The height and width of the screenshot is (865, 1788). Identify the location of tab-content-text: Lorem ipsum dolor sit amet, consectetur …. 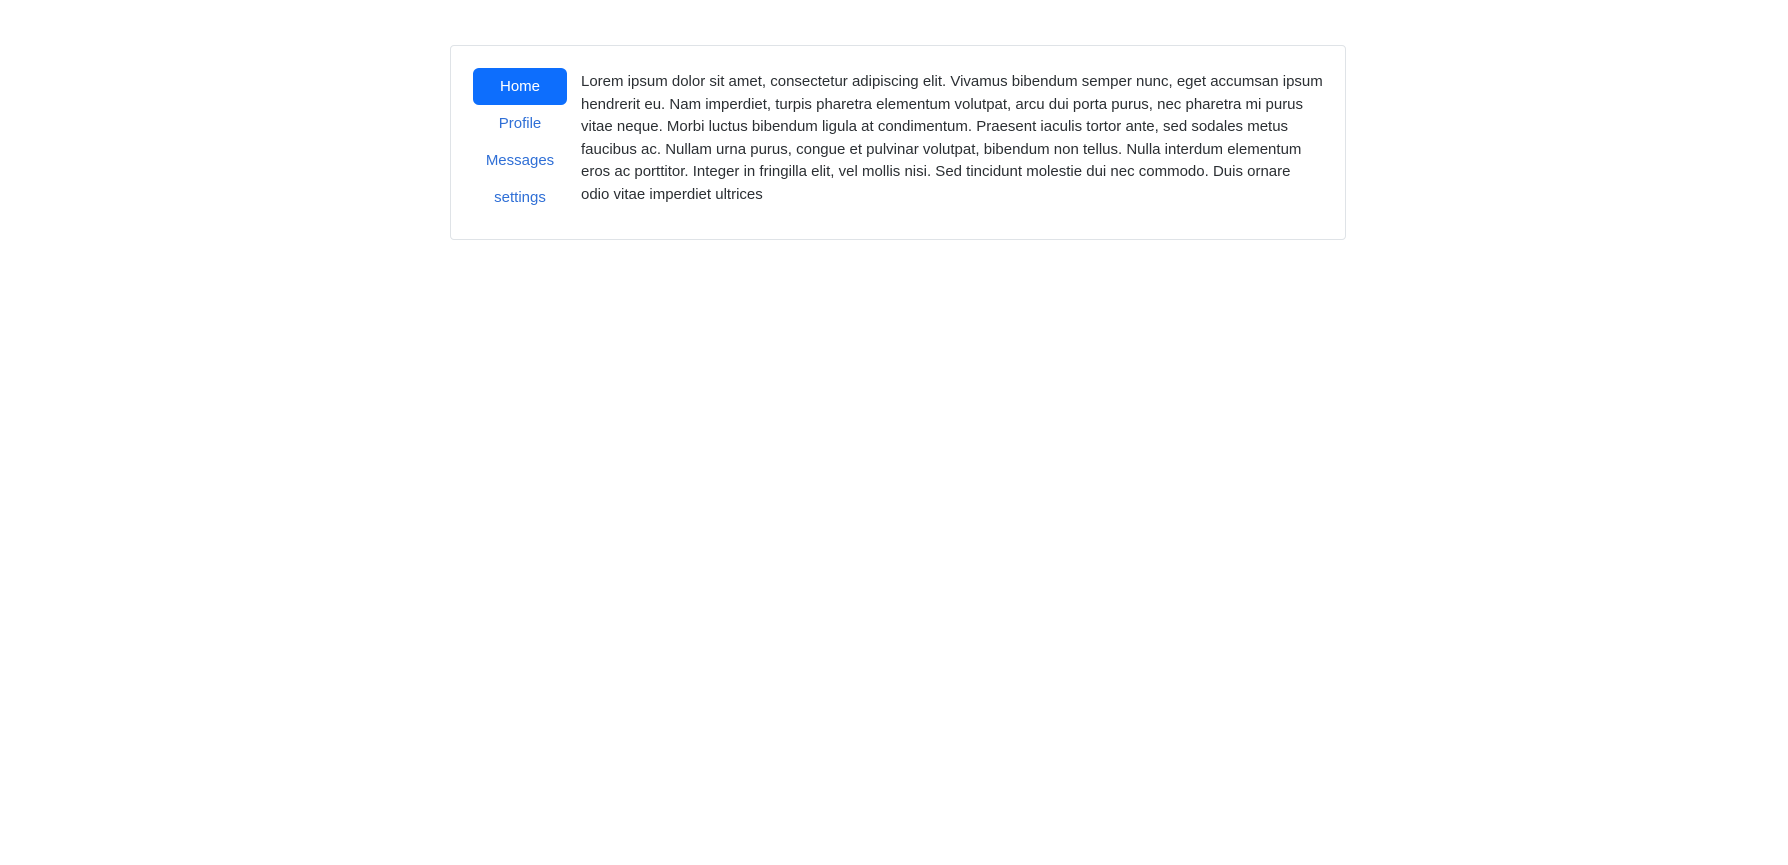
(952, 138).